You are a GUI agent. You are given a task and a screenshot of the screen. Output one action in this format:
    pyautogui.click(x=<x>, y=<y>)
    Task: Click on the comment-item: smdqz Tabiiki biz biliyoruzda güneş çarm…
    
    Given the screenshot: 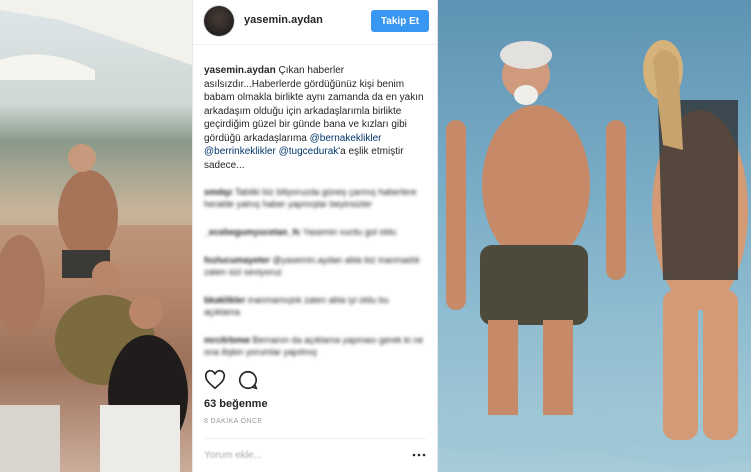 What is the action you would take?
    pyautogui.click(x=315, y=198)
    